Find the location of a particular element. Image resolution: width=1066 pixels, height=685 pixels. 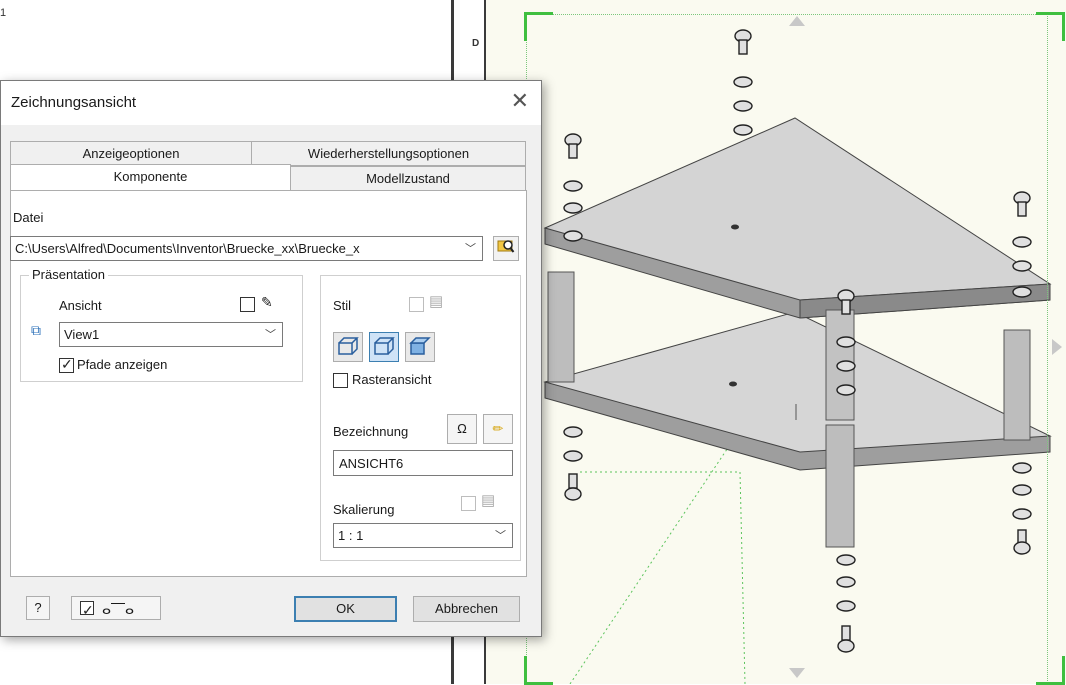

help-button: ? is located at coordinates (38, 608).